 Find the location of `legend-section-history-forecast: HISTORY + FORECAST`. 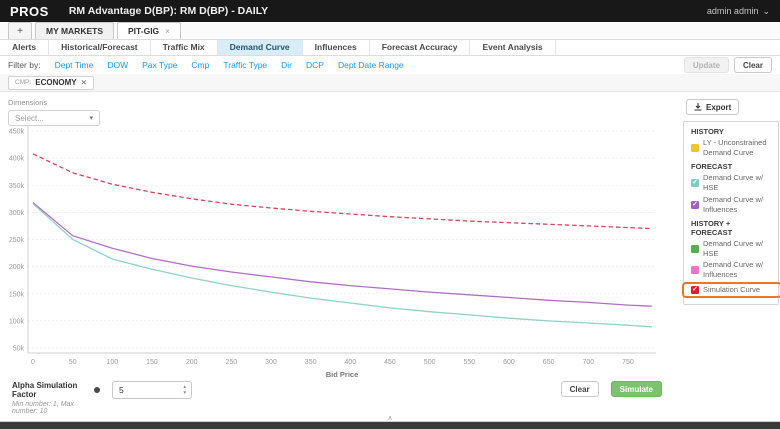

legend-section-history-forecast: HISTORY + FORECAST is located at coordinates (712, 227).